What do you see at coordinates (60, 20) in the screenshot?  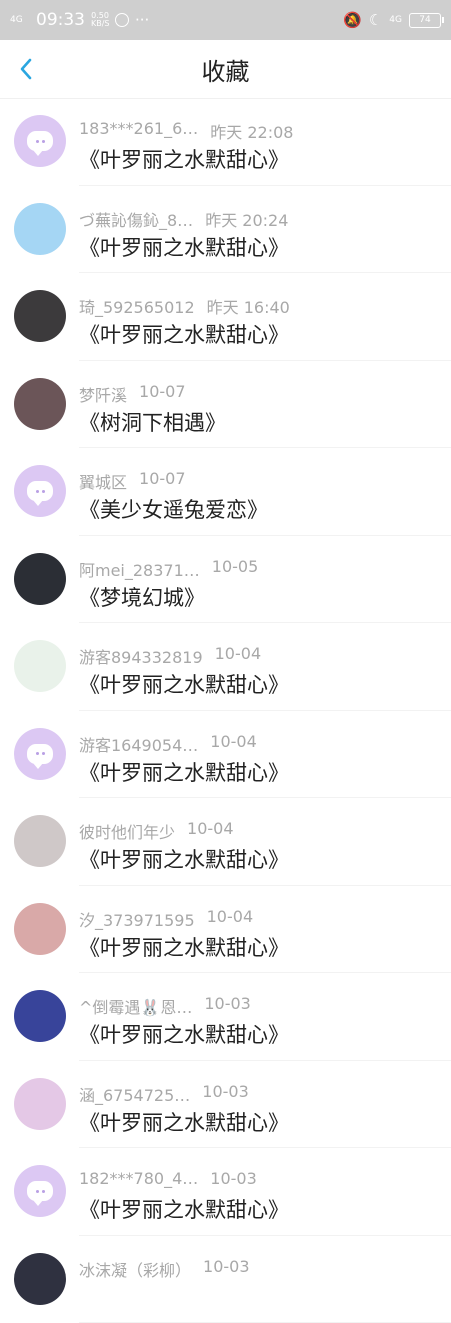 I see `status-time: 09:33` at bounding box center [60, 20].